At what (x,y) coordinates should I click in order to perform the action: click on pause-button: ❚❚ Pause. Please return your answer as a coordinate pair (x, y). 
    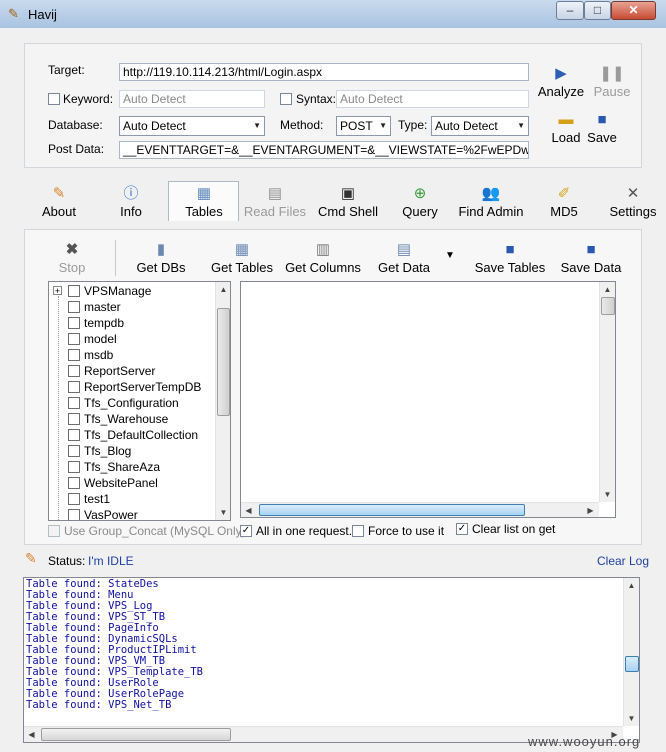
    Looking at the image, I should click on (612, 81).